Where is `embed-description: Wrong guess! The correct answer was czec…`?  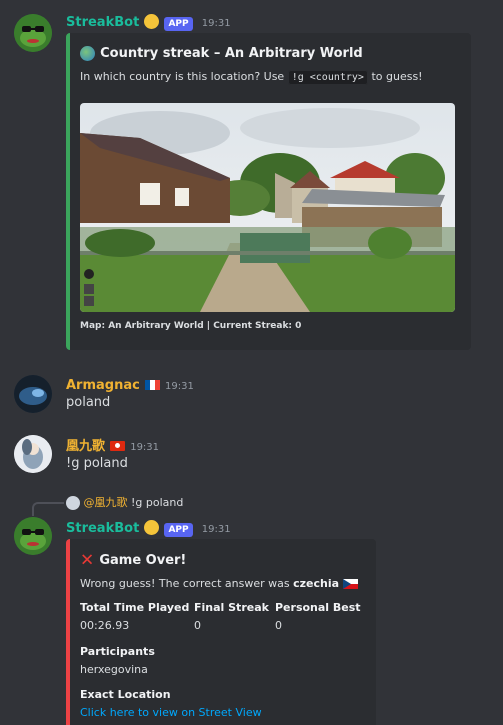 embed-description: Wrong guess! The correct answer was czec… is located at coordinates (219, 583).